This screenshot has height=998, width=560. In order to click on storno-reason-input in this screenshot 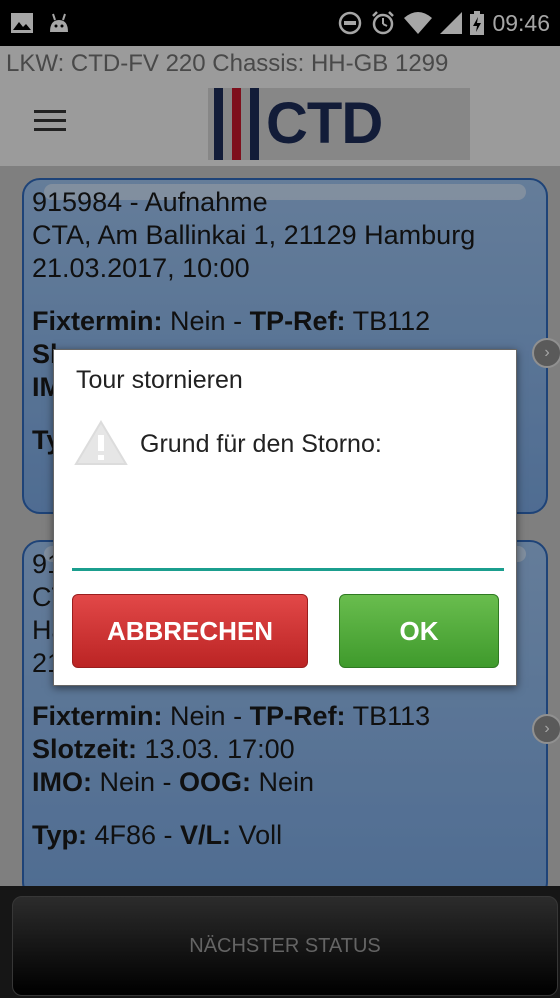, I will do `click(288, 546)`.